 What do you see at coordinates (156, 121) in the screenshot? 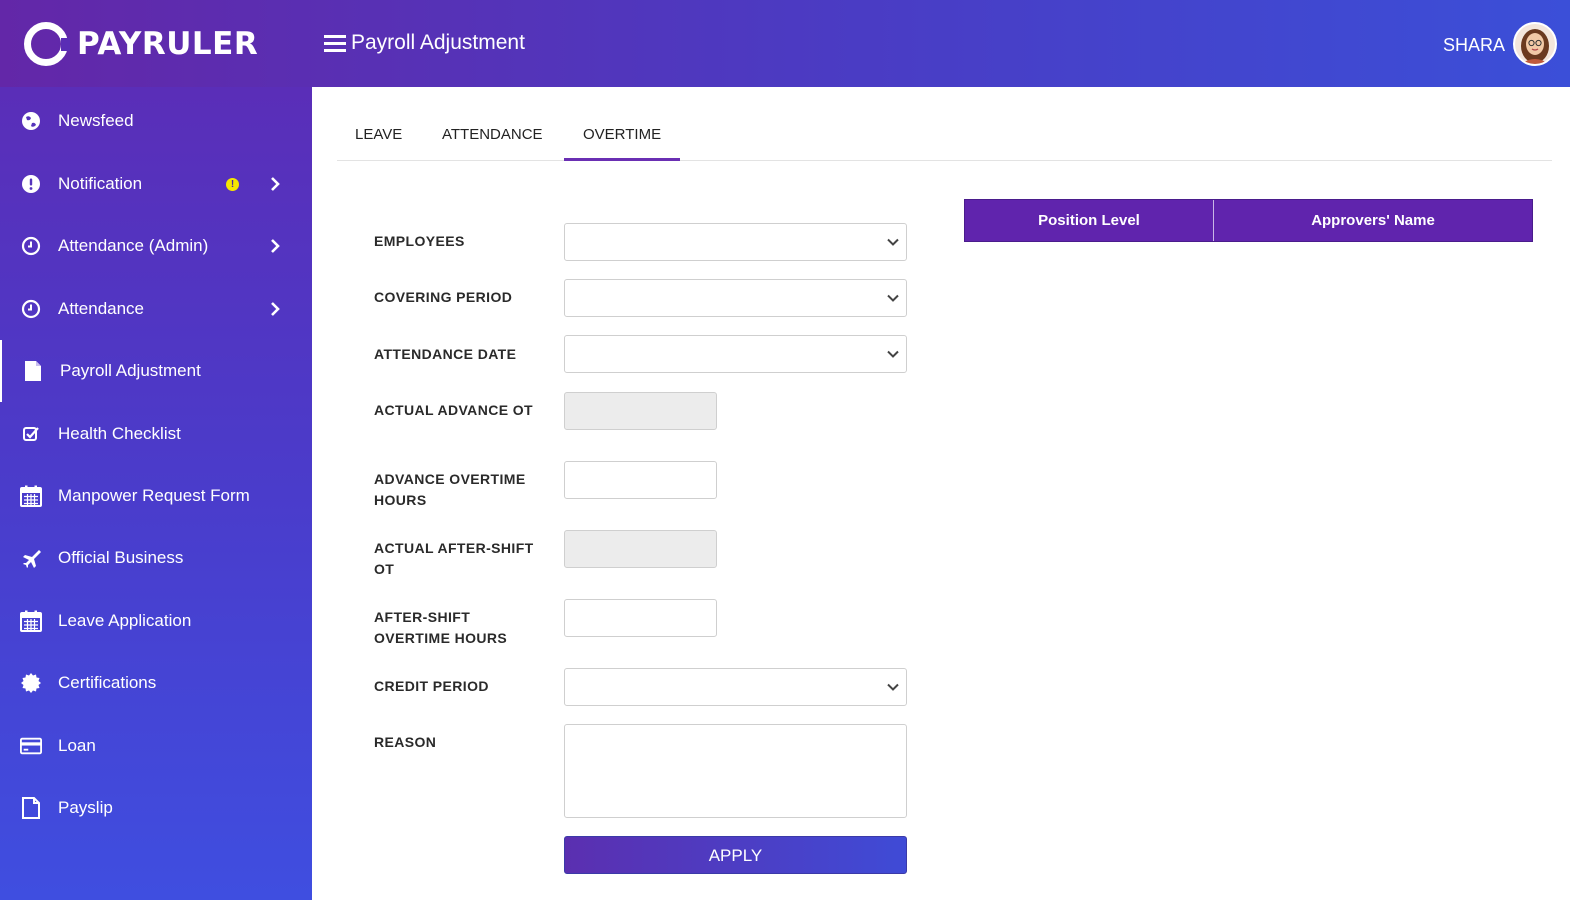
I see `sidebar-item-newsfeed: Newsfeed` at bounding box center [156, 121].